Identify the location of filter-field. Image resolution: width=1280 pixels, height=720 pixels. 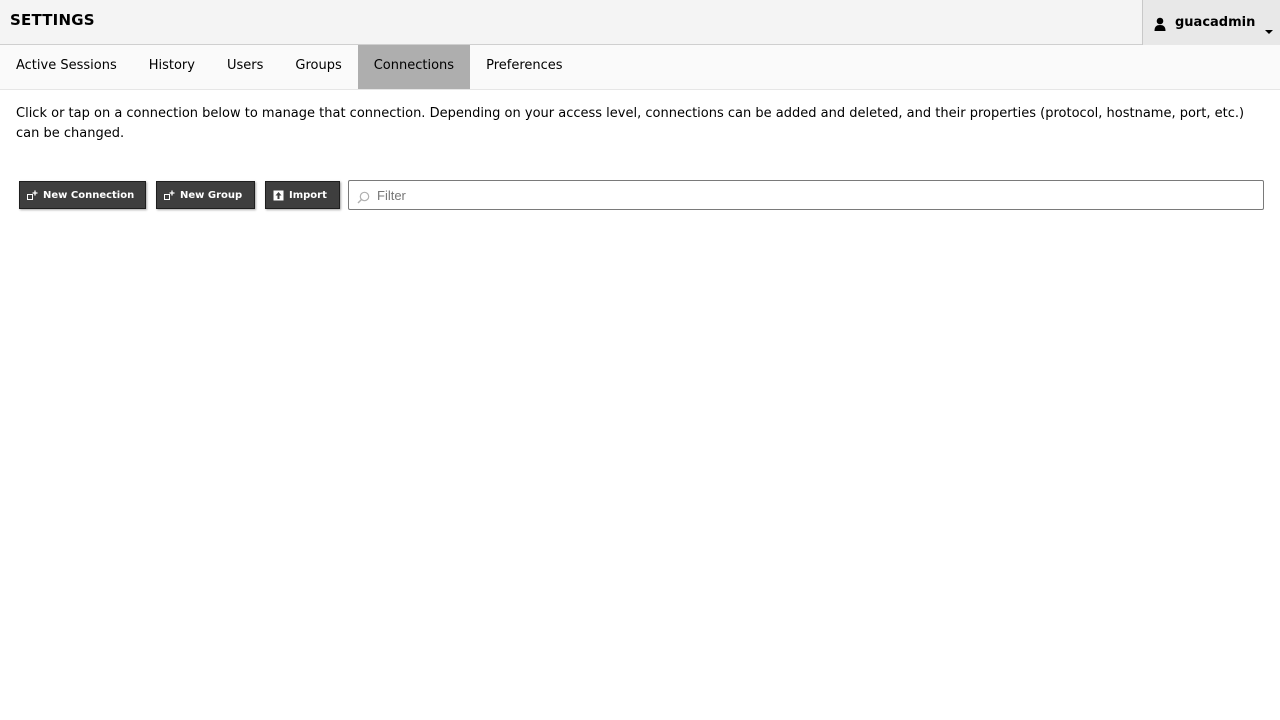
(806, 195).